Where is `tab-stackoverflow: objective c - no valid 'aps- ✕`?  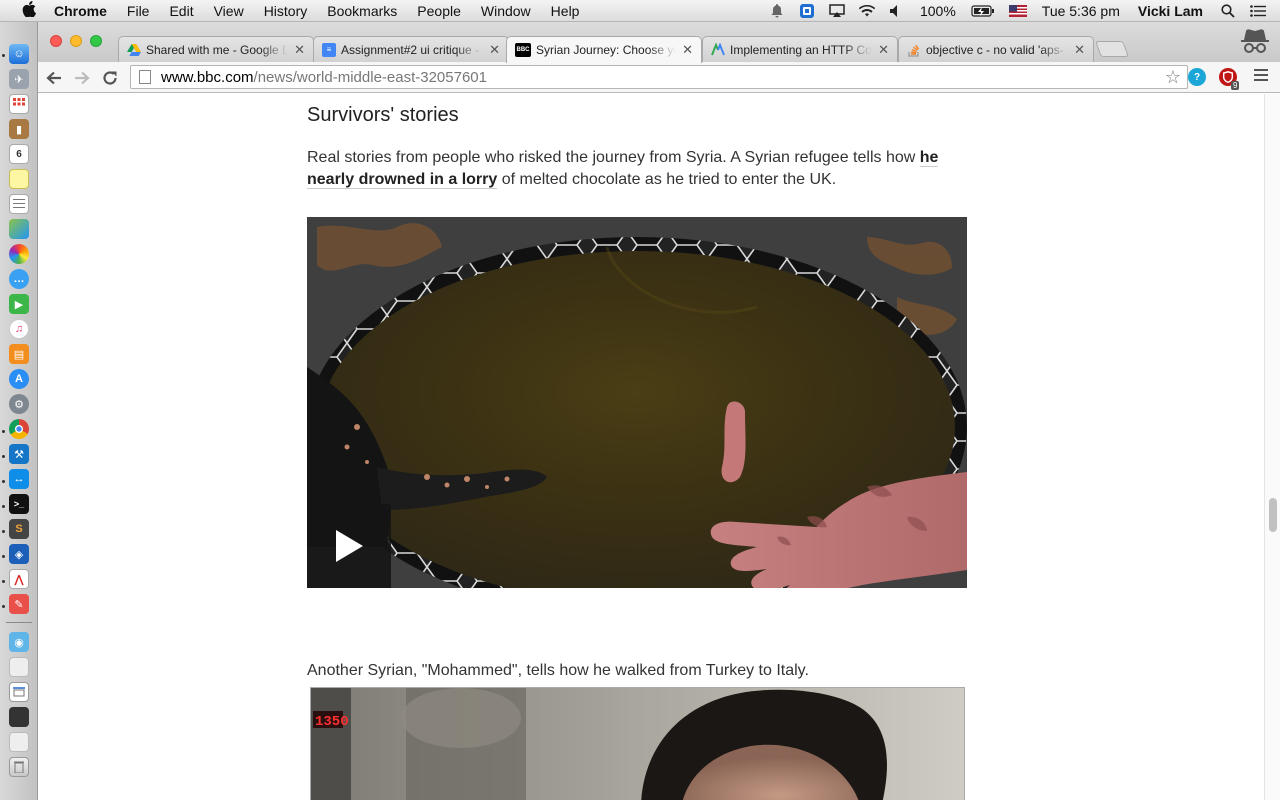 tab-stackoverflow: objective c - no valid 'aps- ✕ is located at coordinates (996, 49).